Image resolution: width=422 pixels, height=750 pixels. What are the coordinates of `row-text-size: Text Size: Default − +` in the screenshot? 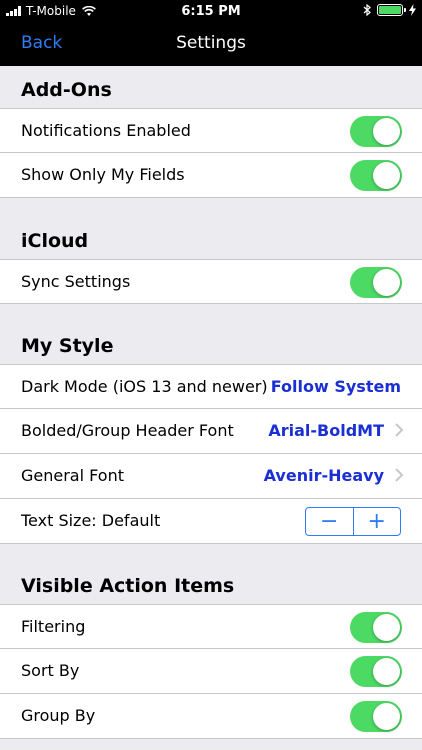 It's located at (211, 521).